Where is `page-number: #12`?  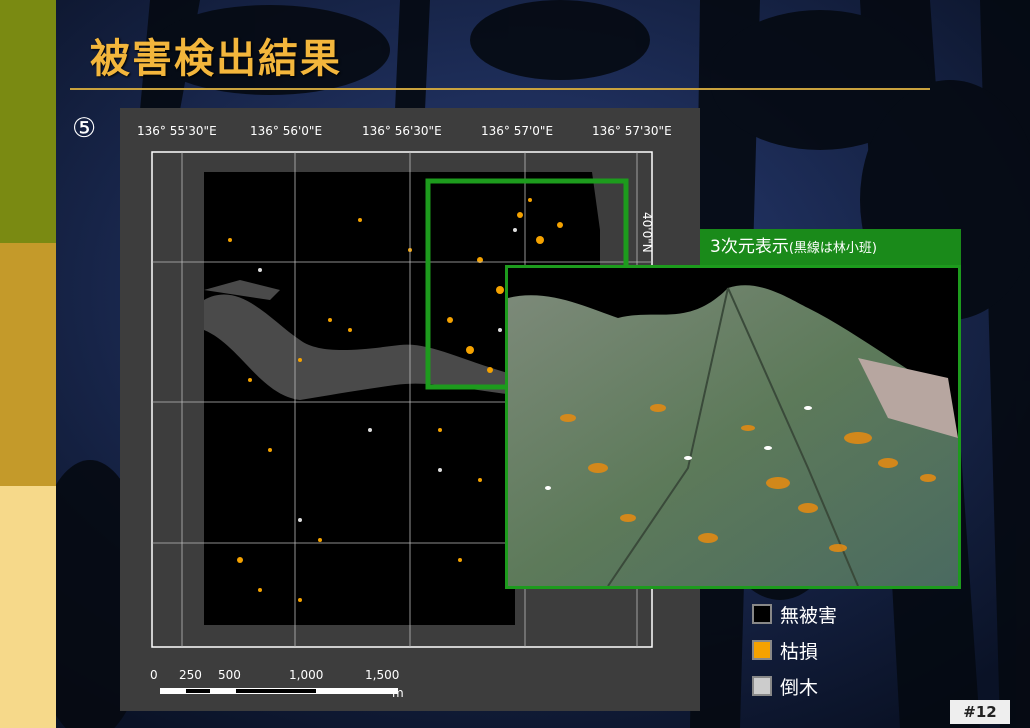
page-number: #12 is located at coordinates (980, 712).